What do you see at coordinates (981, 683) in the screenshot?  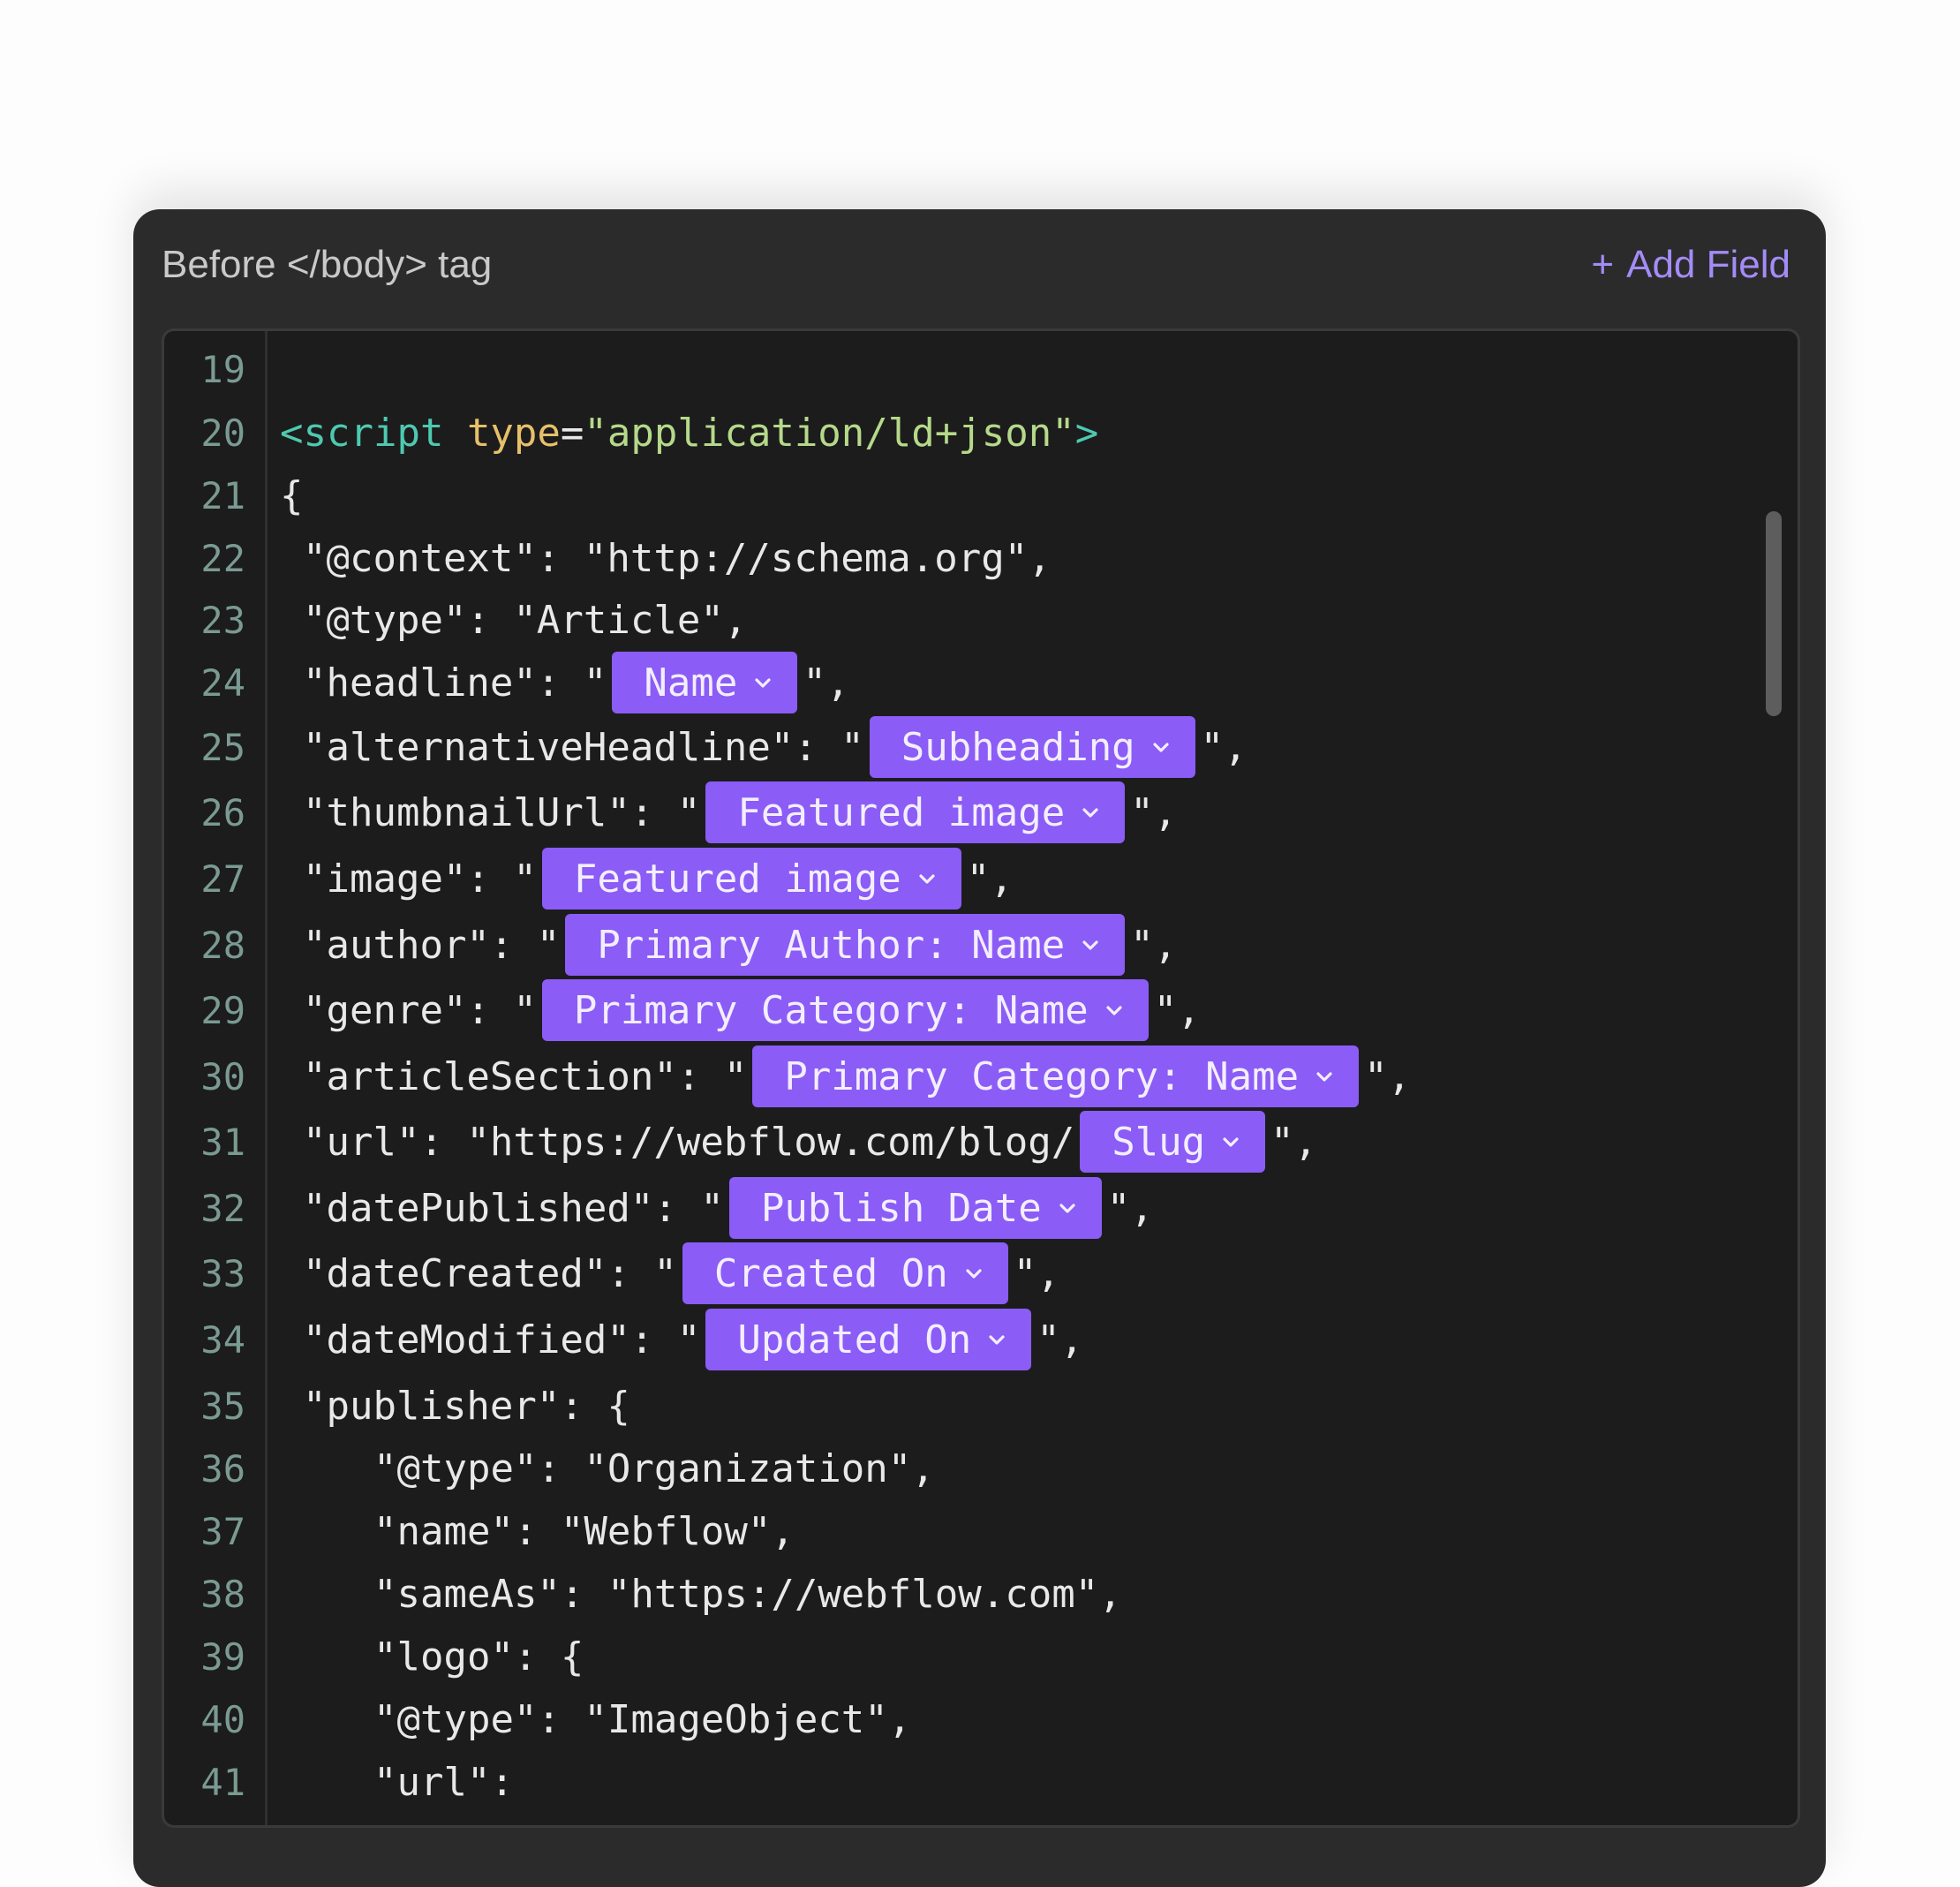 I see `code-line: 24 "headline": " Name ",` at bounding box center [981, 683].